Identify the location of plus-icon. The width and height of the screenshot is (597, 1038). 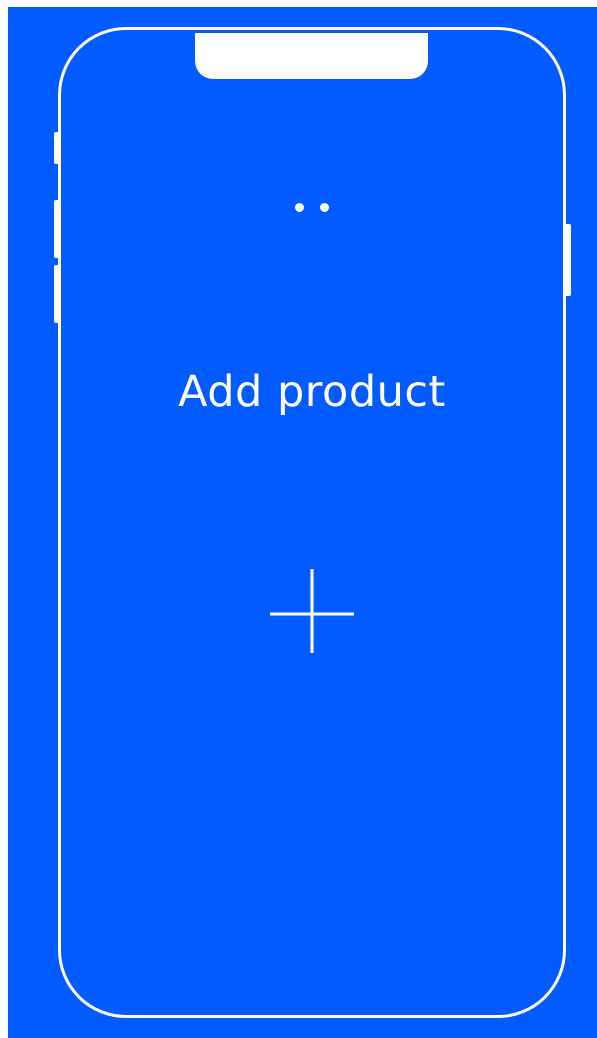
(312, 611).